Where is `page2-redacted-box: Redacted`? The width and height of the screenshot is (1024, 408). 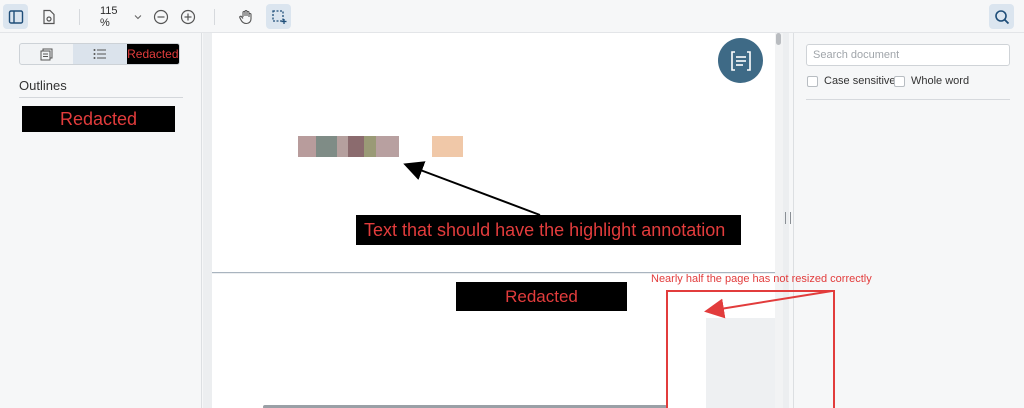
page2-redacted-box: Redacted is located at coordinates (541, 296).